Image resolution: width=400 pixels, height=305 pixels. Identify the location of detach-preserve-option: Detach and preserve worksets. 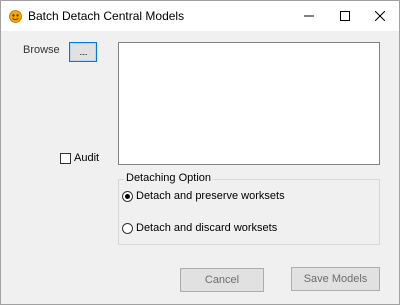
(203, 196).